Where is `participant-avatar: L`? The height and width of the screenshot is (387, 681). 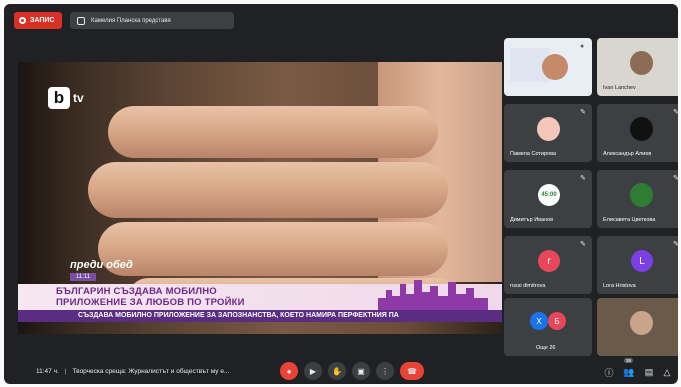 participant-avatar: L is located at coordinates (642, 261).